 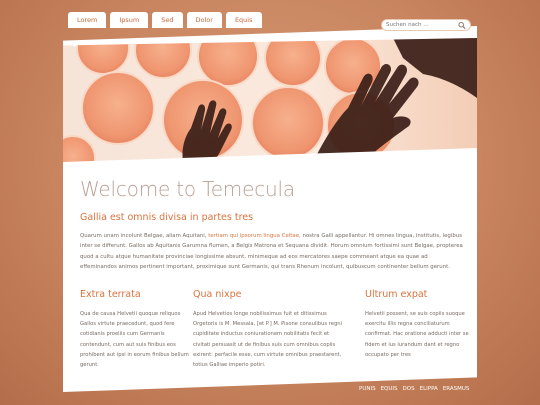 What do you see at coordinates (187, 189) in the screenshot?
I see `page-title: Welcome to Temecula` at bounding box center [187, 189].